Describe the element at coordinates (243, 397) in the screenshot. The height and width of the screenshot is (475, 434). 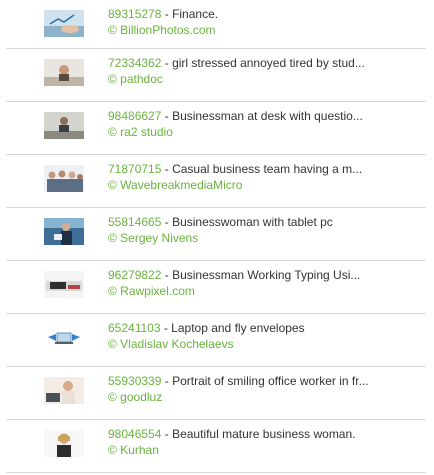
I see `result-credit: © goodluz` at that location.